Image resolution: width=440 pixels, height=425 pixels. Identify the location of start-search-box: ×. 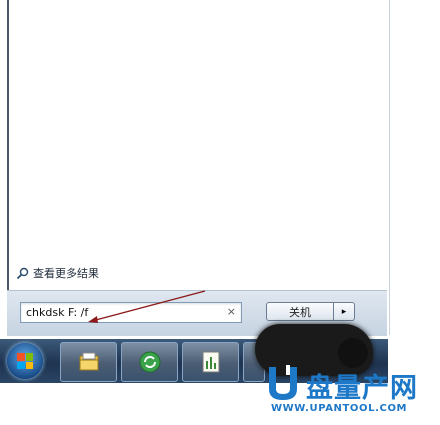
(131, 312).